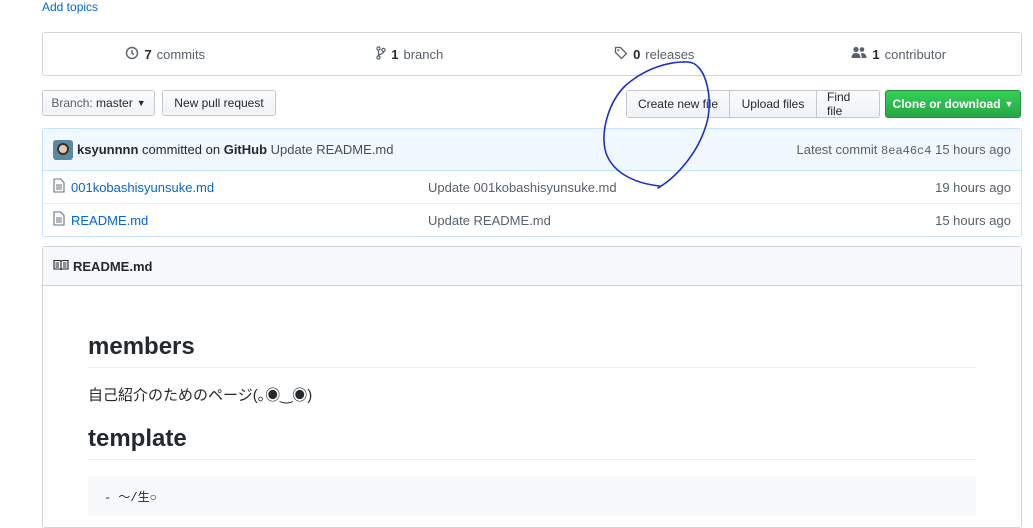 This screenshot has width=1033, height=528. I want to click on intro-text: 自己紹介のためのページ(｡◉‿◉), so click(200, 395).